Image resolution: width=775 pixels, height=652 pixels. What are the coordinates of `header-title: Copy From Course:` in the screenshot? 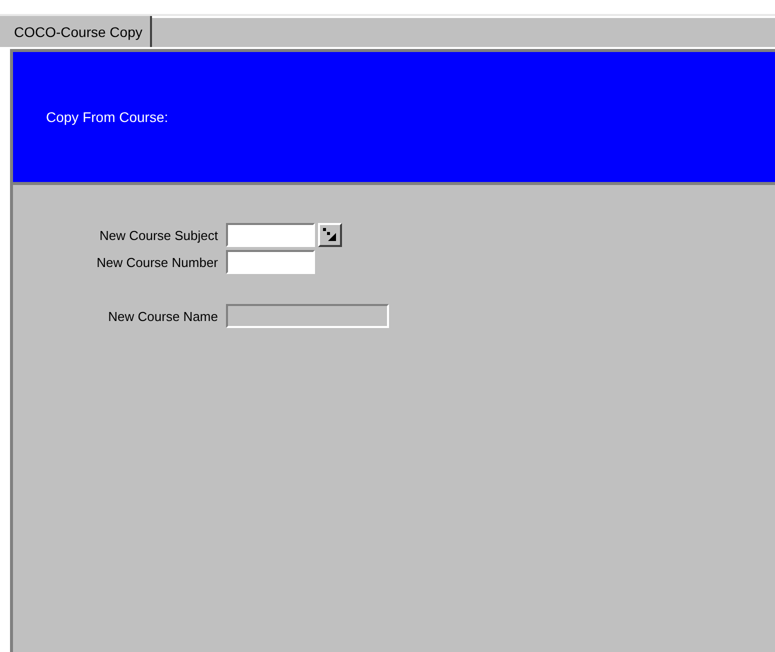 It's located at (107, 117).